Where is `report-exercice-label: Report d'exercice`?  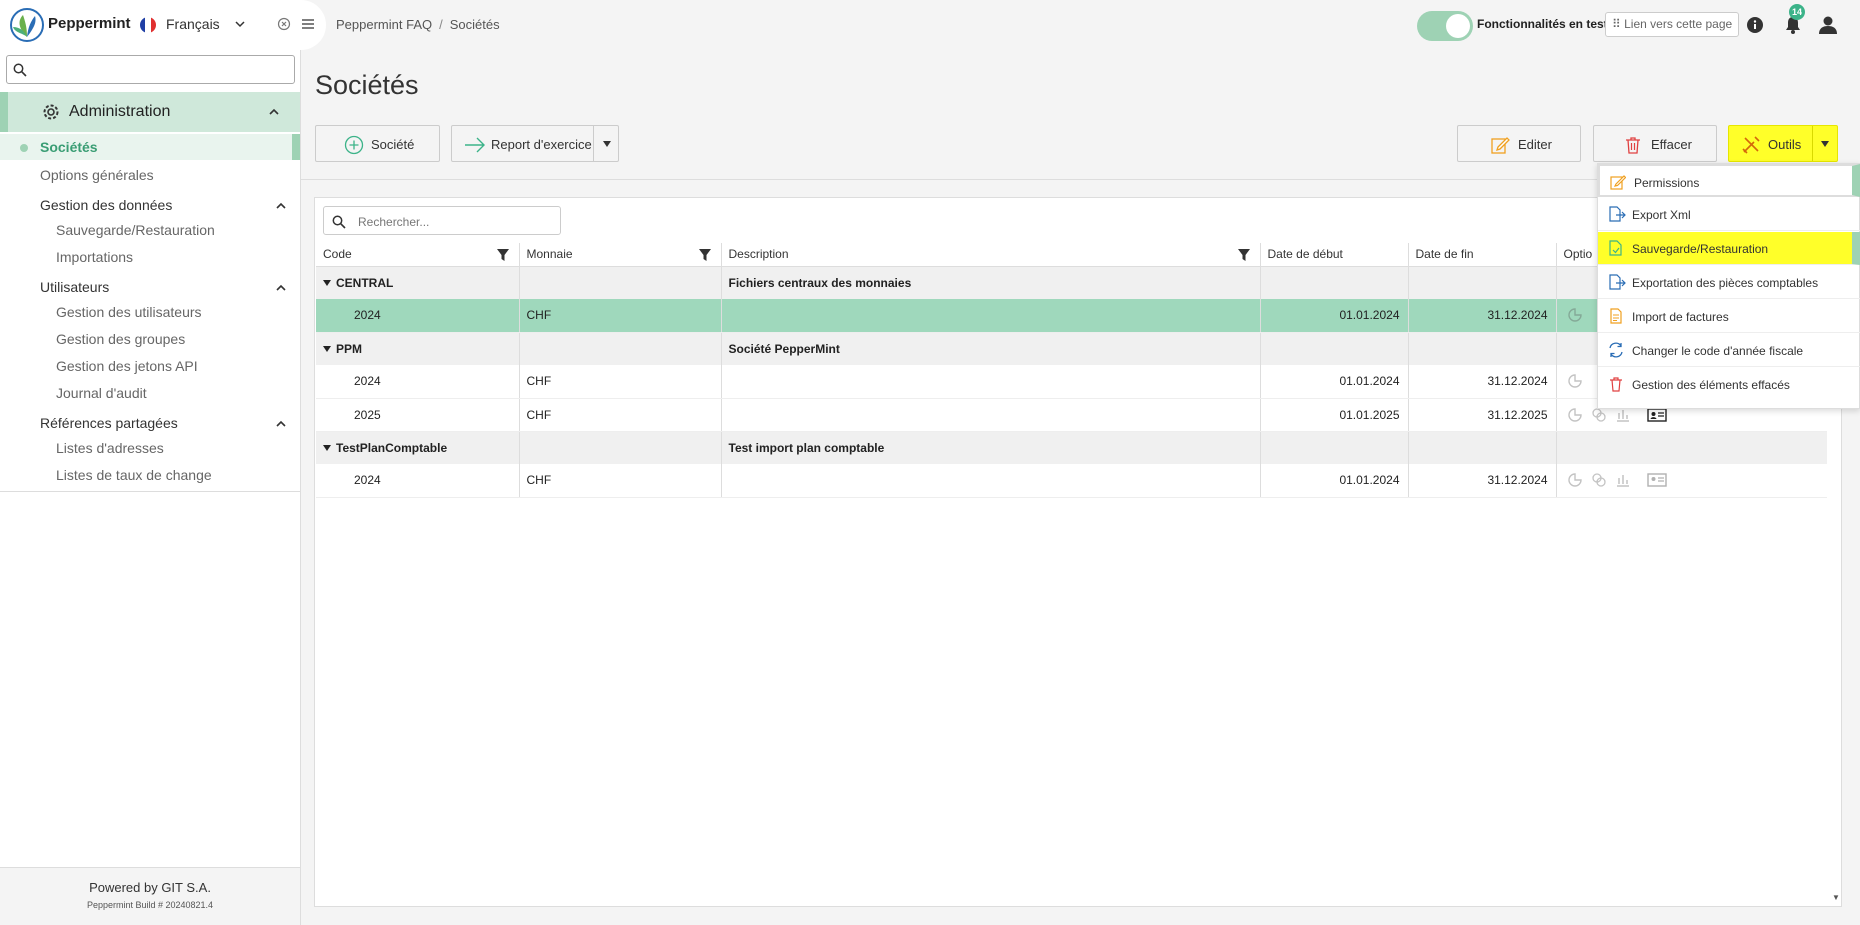
report-exercice-label: Report d'exercice is located at coordinates (541, 144).